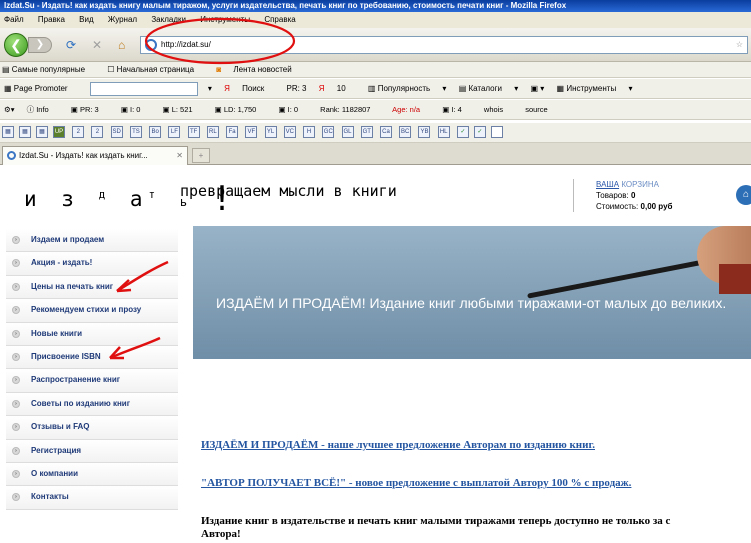  What do you see at coordinates (407, 88) in the screenshot?
I see `popularity-menu: ▥ Популярность ▾` at bounding box center [407, 88].